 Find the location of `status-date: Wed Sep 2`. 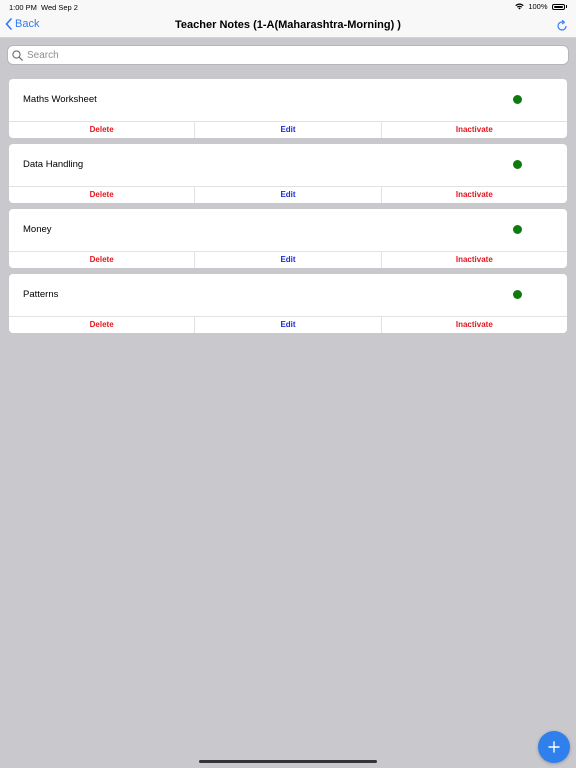

status-date: Wed Sep 2 is located at coordinates (59, 7).